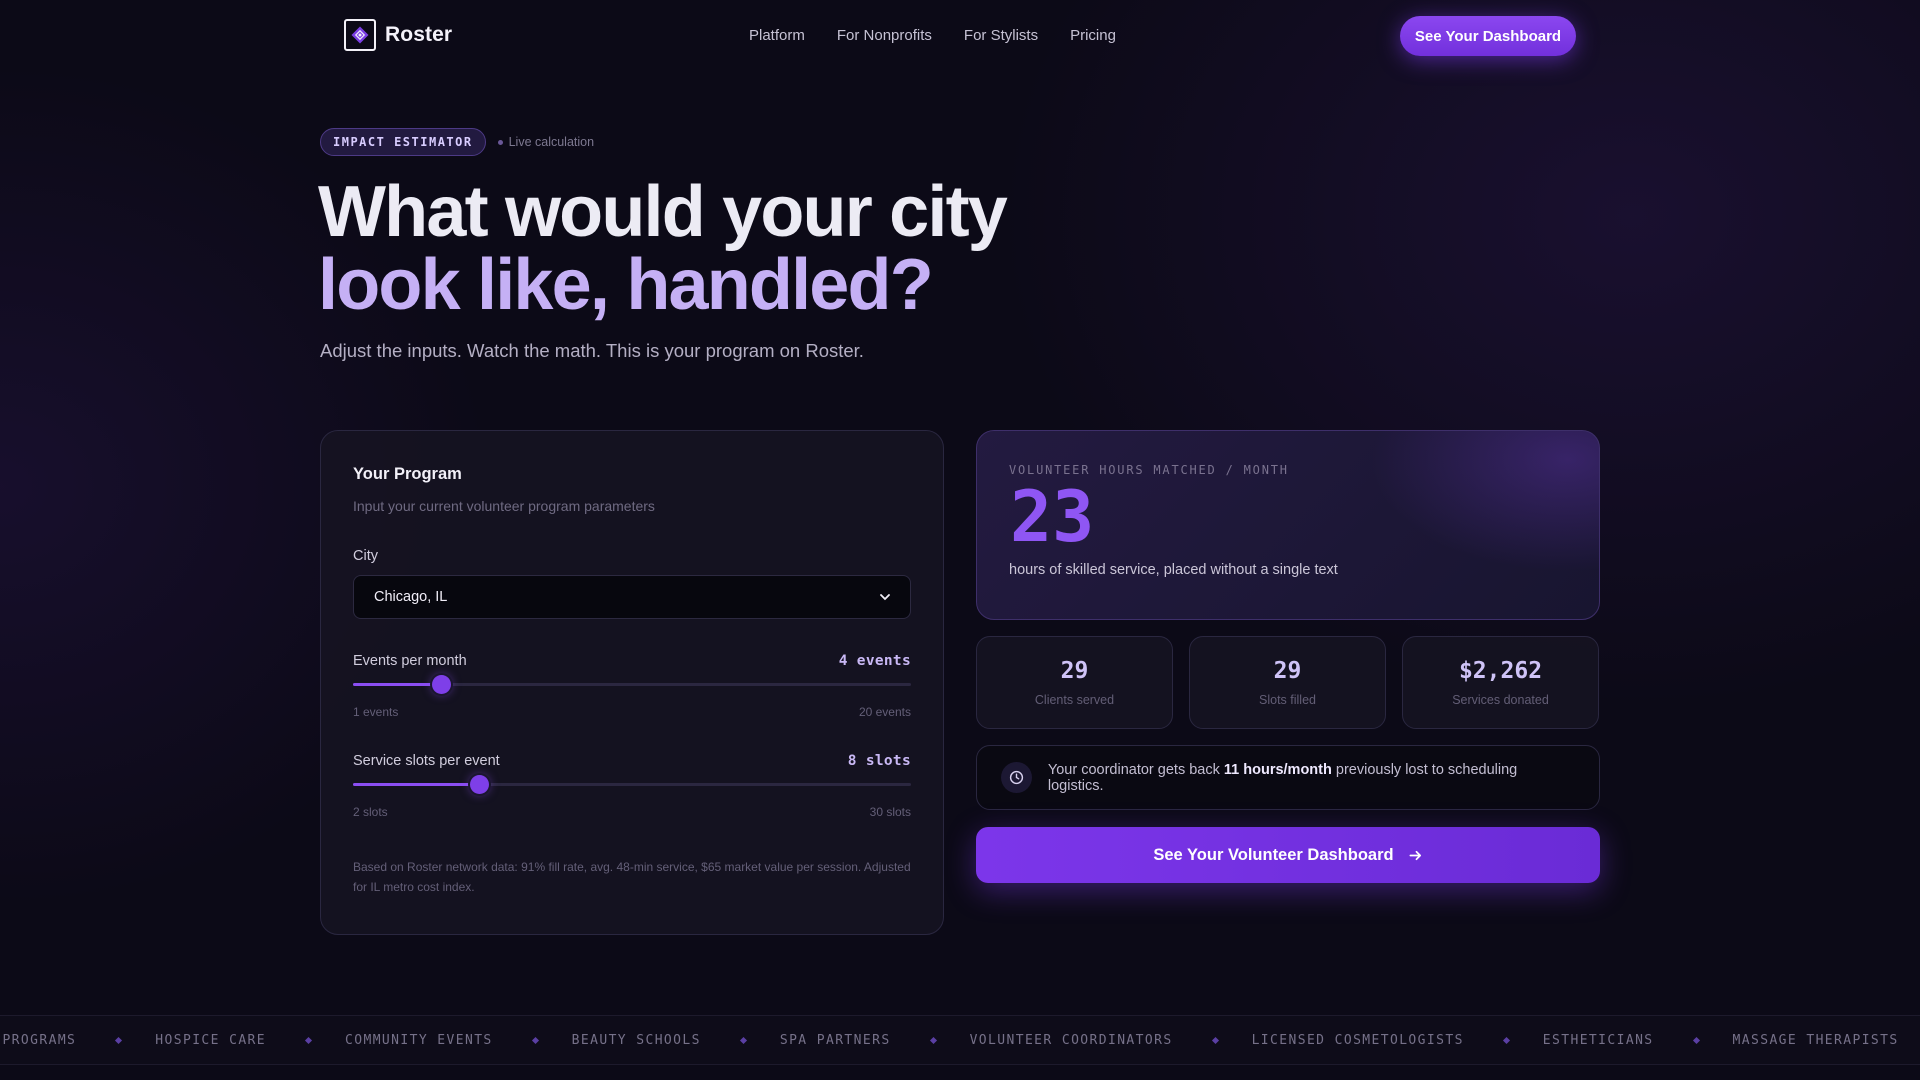  I want to click on ticker-item: MASSAGE THERAPISTS, so click(1815, 1040).